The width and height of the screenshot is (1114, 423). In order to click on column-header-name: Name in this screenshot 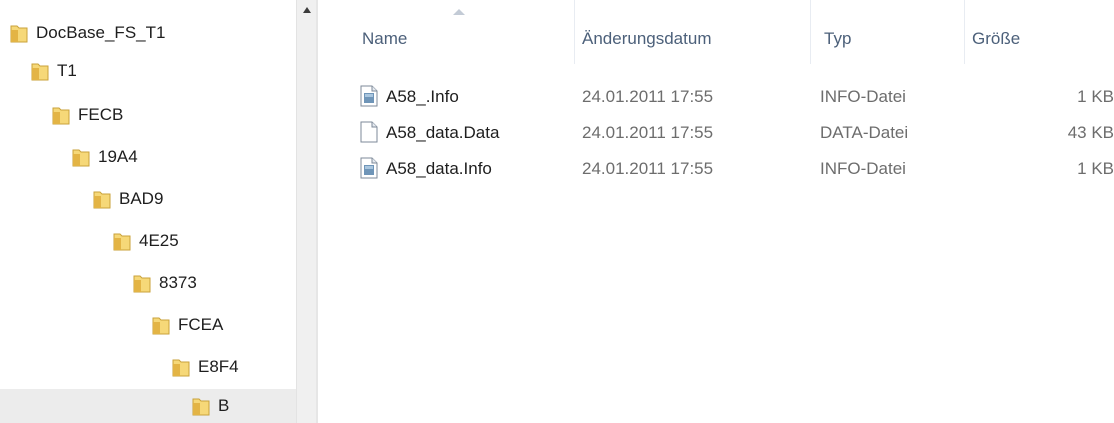, I will do `click(384, 39)`.